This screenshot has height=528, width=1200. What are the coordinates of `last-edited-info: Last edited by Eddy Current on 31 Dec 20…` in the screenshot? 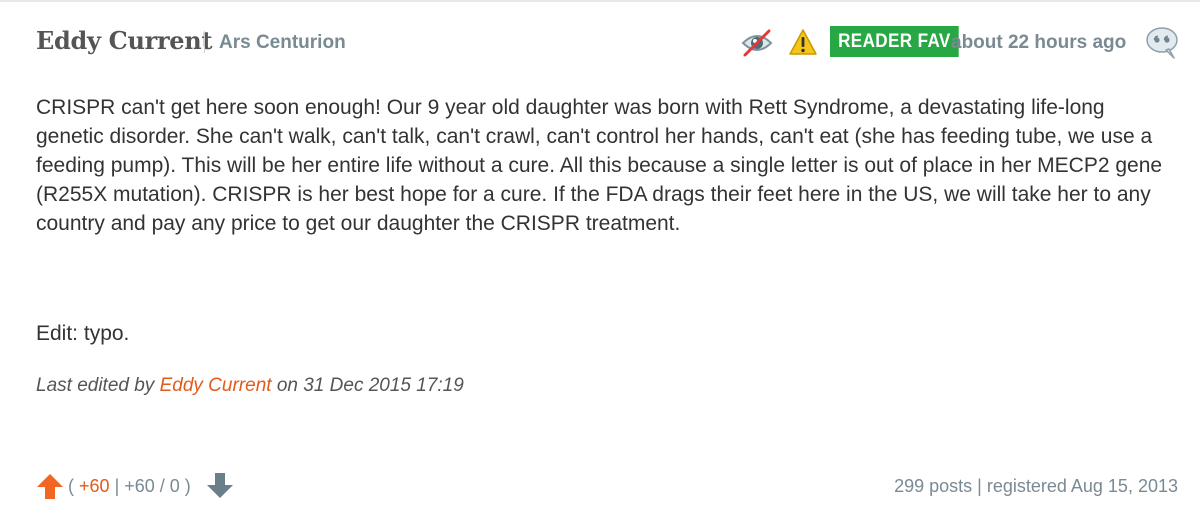 It's located at (250, 386).